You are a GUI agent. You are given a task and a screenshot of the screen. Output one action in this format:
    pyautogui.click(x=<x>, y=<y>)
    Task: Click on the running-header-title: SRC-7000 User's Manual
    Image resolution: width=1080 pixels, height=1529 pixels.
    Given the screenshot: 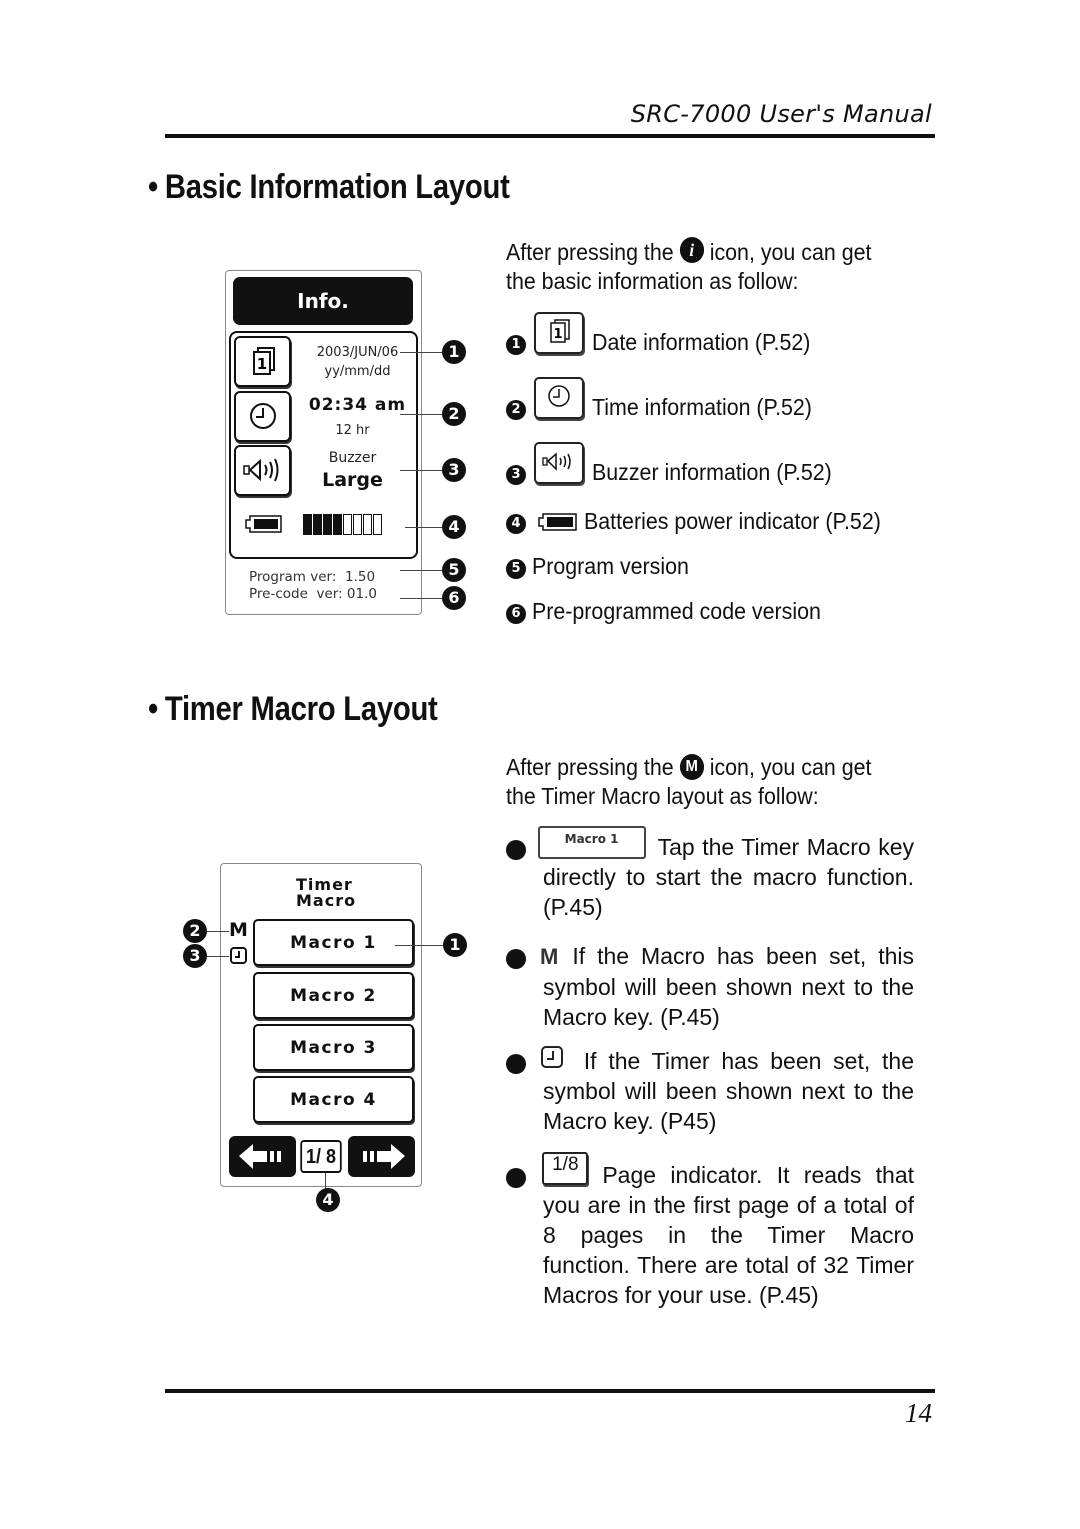 What is the action you would take?
    pyautogui.click(x=781, y=114)
    